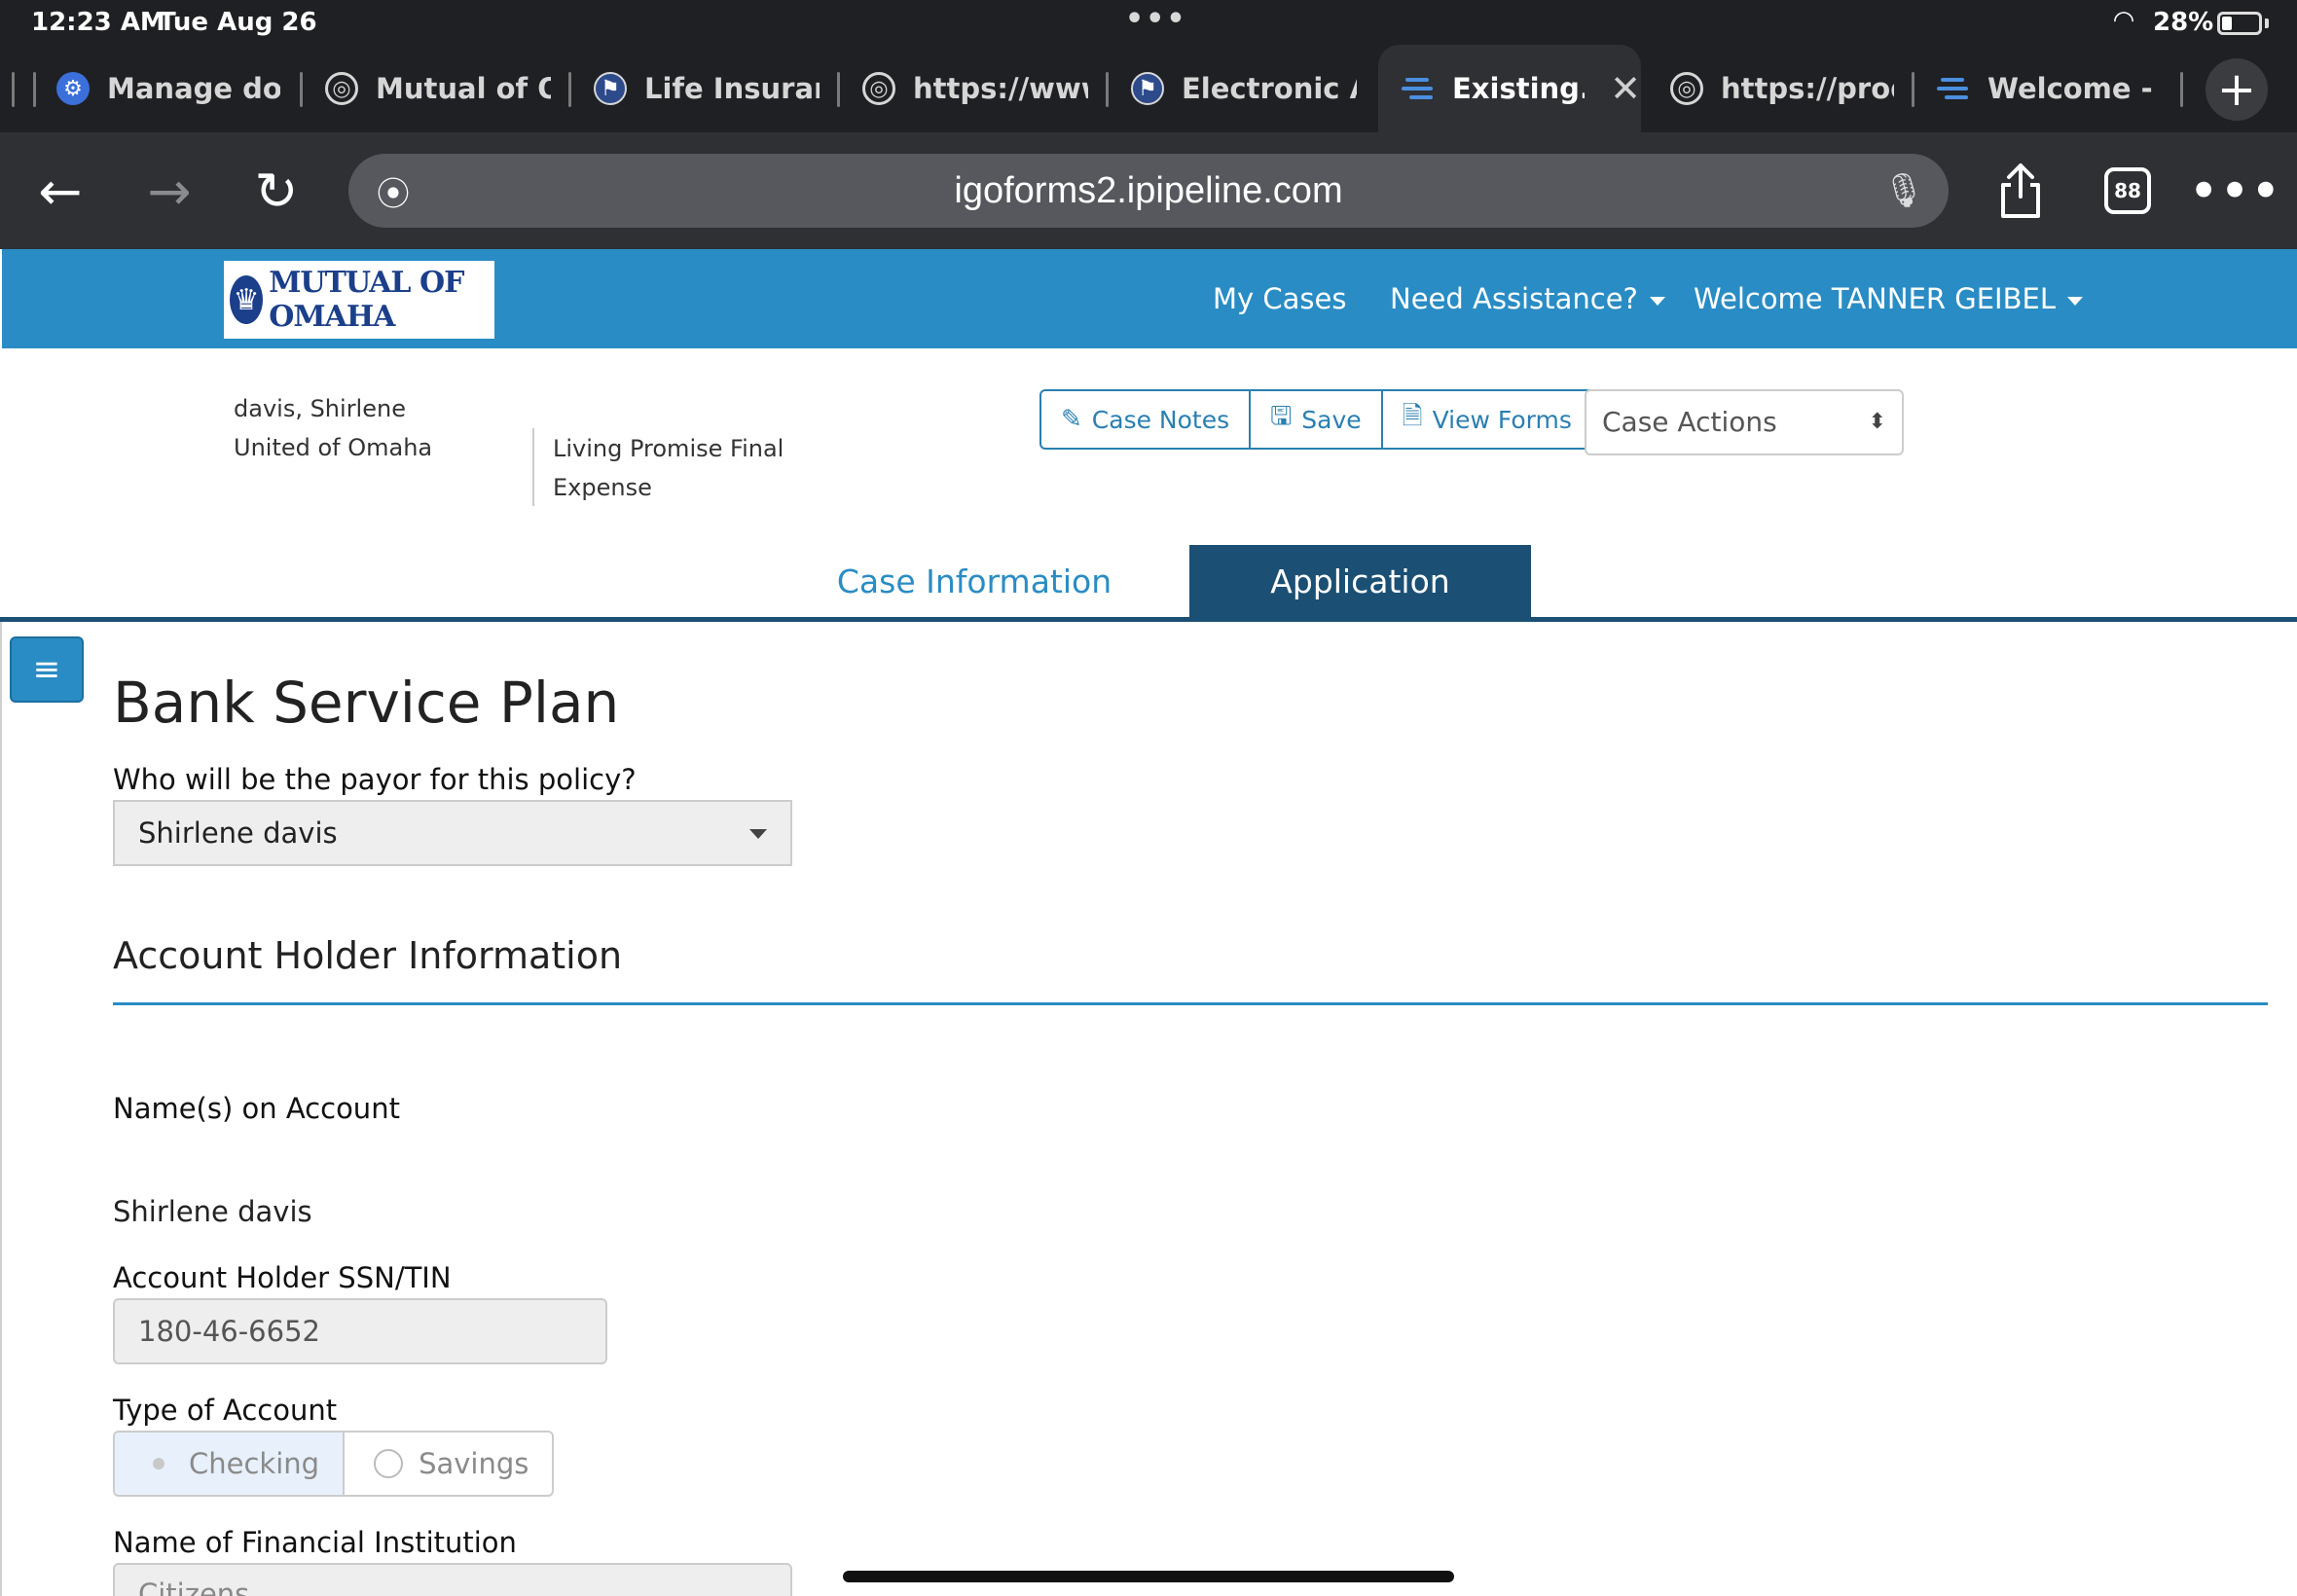  I want to click on nav-need-assistance-label: Need Assistance?, so click(1514, 298).